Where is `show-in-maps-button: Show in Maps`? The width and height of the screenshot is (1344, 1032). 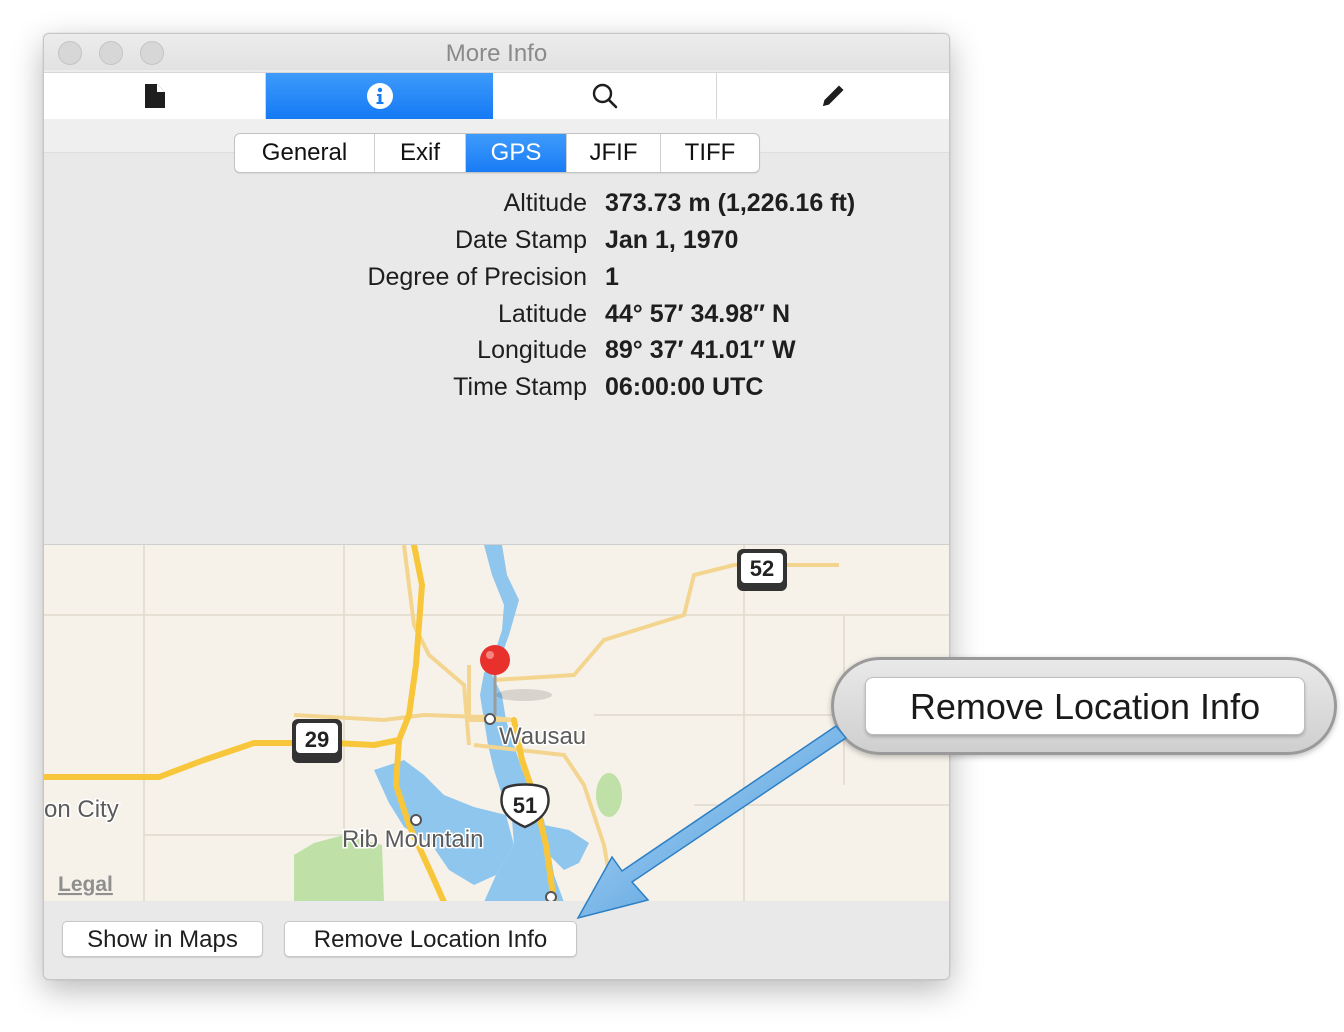
show-in-maps-button: Show in Maps is located at coordinates (162, 939).